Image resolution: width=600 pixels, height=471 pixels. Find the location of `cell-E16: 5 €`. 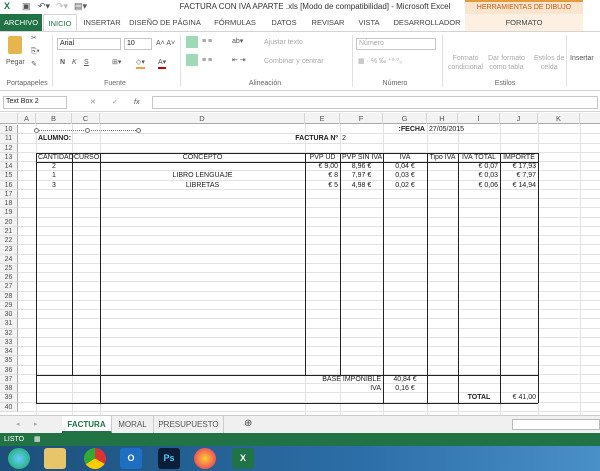

cell-E16: 5 € is located at coordinates (322, 185).